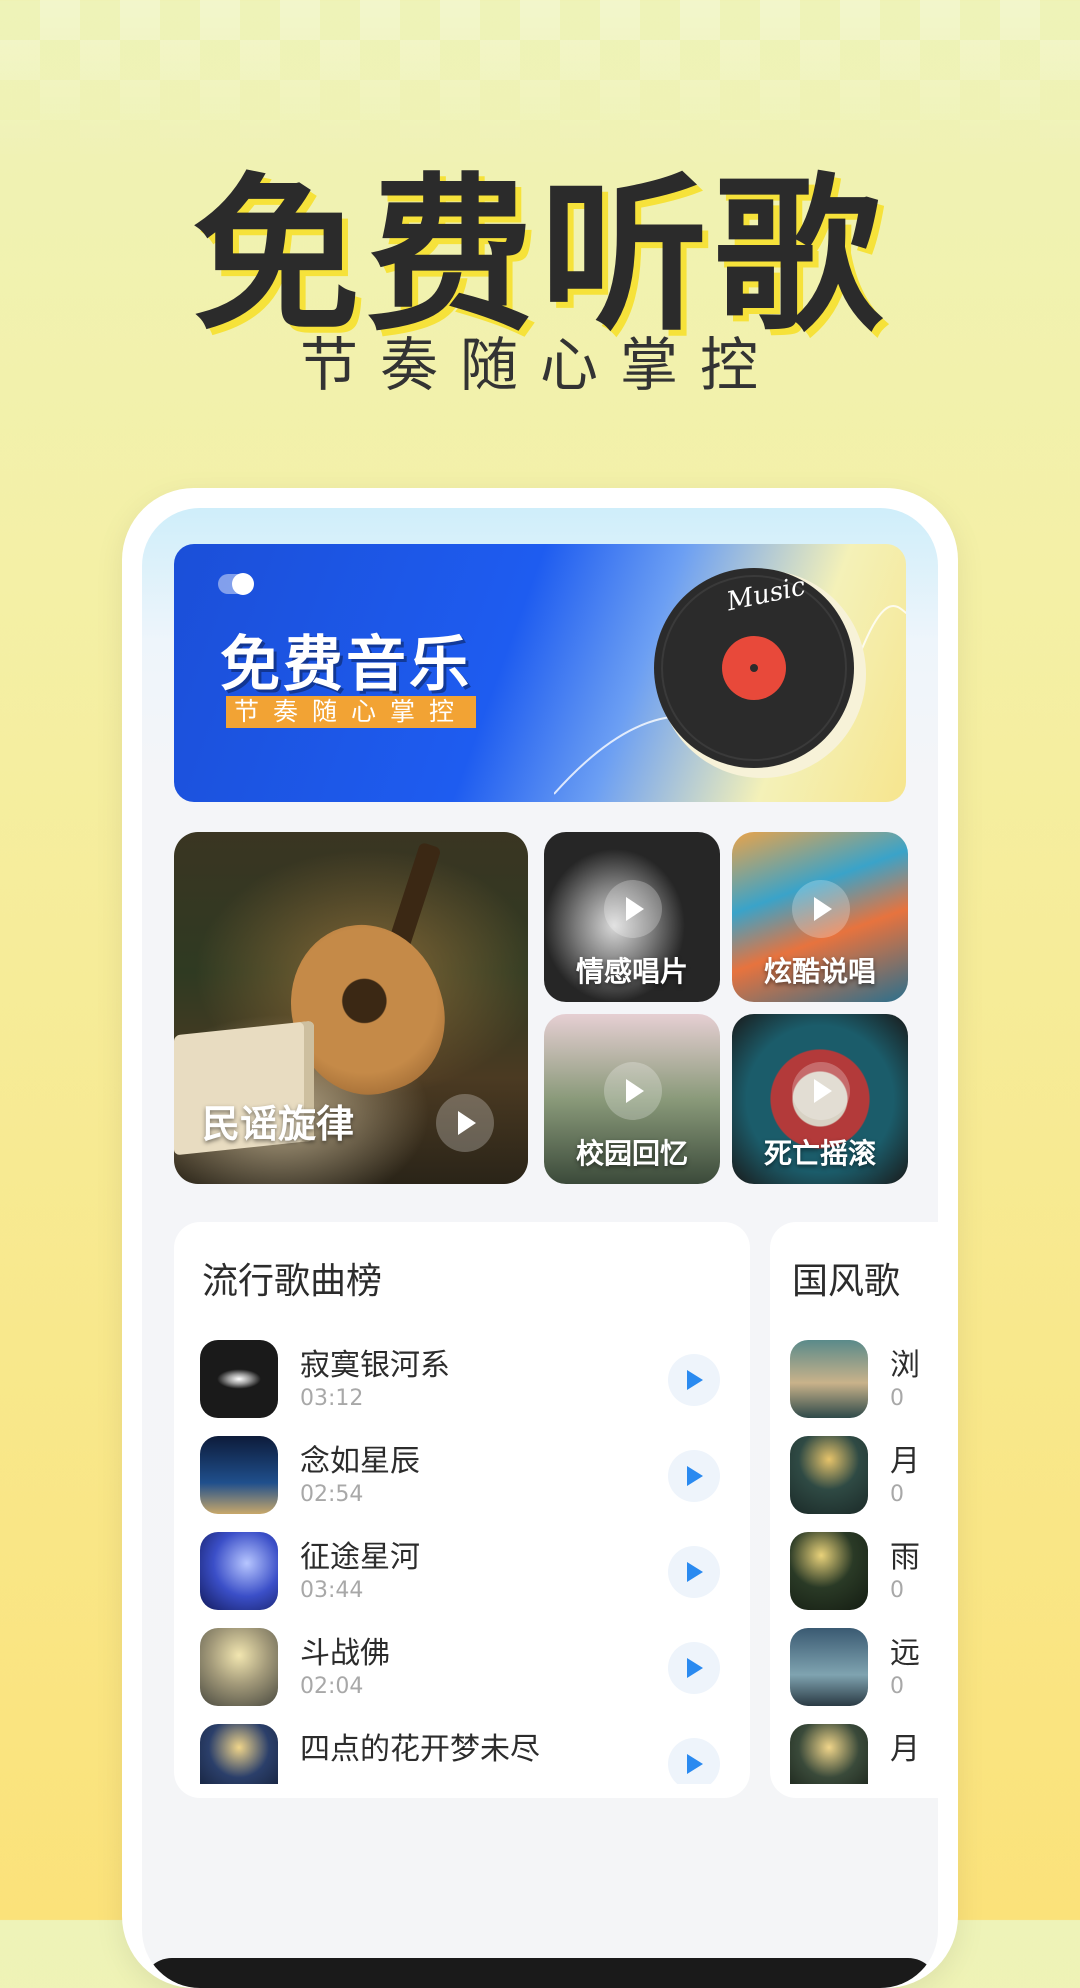 The image size is (1080, 1988). I want to click on song-name: 念如星辰, so click(360, 1461).